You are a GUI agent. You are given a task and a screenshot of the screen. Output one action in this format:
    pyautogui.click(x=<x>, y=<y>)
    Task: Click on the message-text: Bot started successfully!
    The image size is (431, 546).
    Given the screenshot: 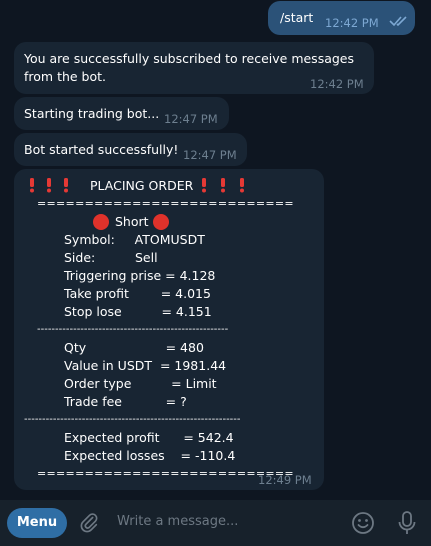 What is the action you would take?
    pyautogui.click(x=101, y=149)
    